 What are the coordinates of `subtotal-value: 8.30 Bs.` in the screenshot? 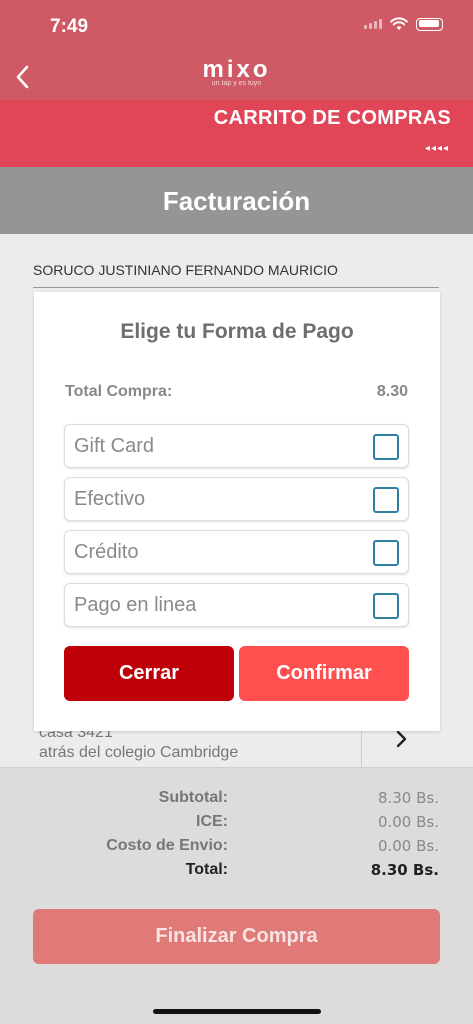 It's located at (408, 798).